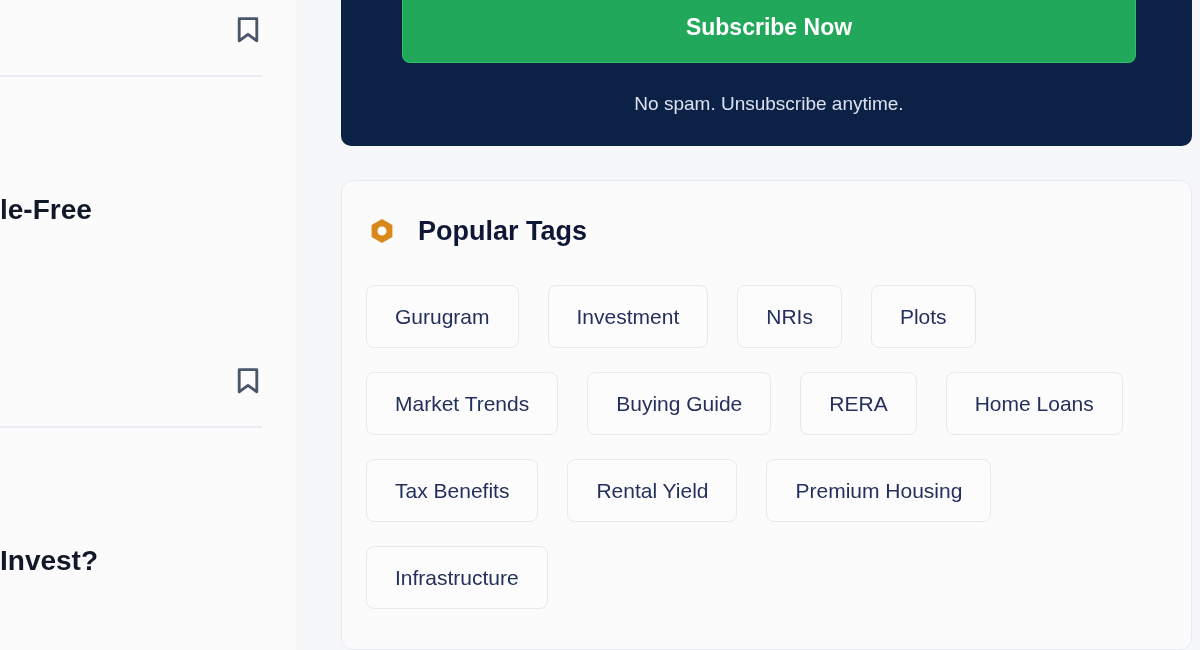 This screenshot has width=1200, height=650. What do you see at coordinates (457, 577) in the screenshot?
I see `tag-link: Infrastructure` at bounding box center [457, 577].